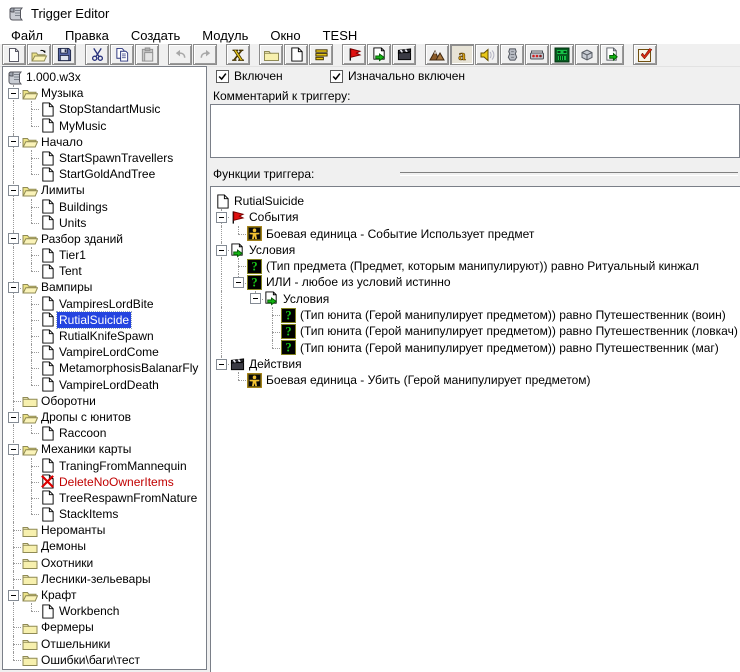 This screenshot has width=740, height=672. I want to click on new-condition-button, so click(379, 54).